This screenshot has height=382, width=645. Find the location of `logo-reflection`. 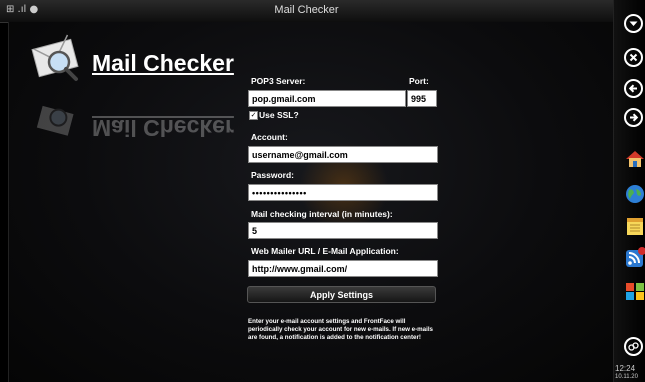

logo-reflection is located at coordinates (55, 120).